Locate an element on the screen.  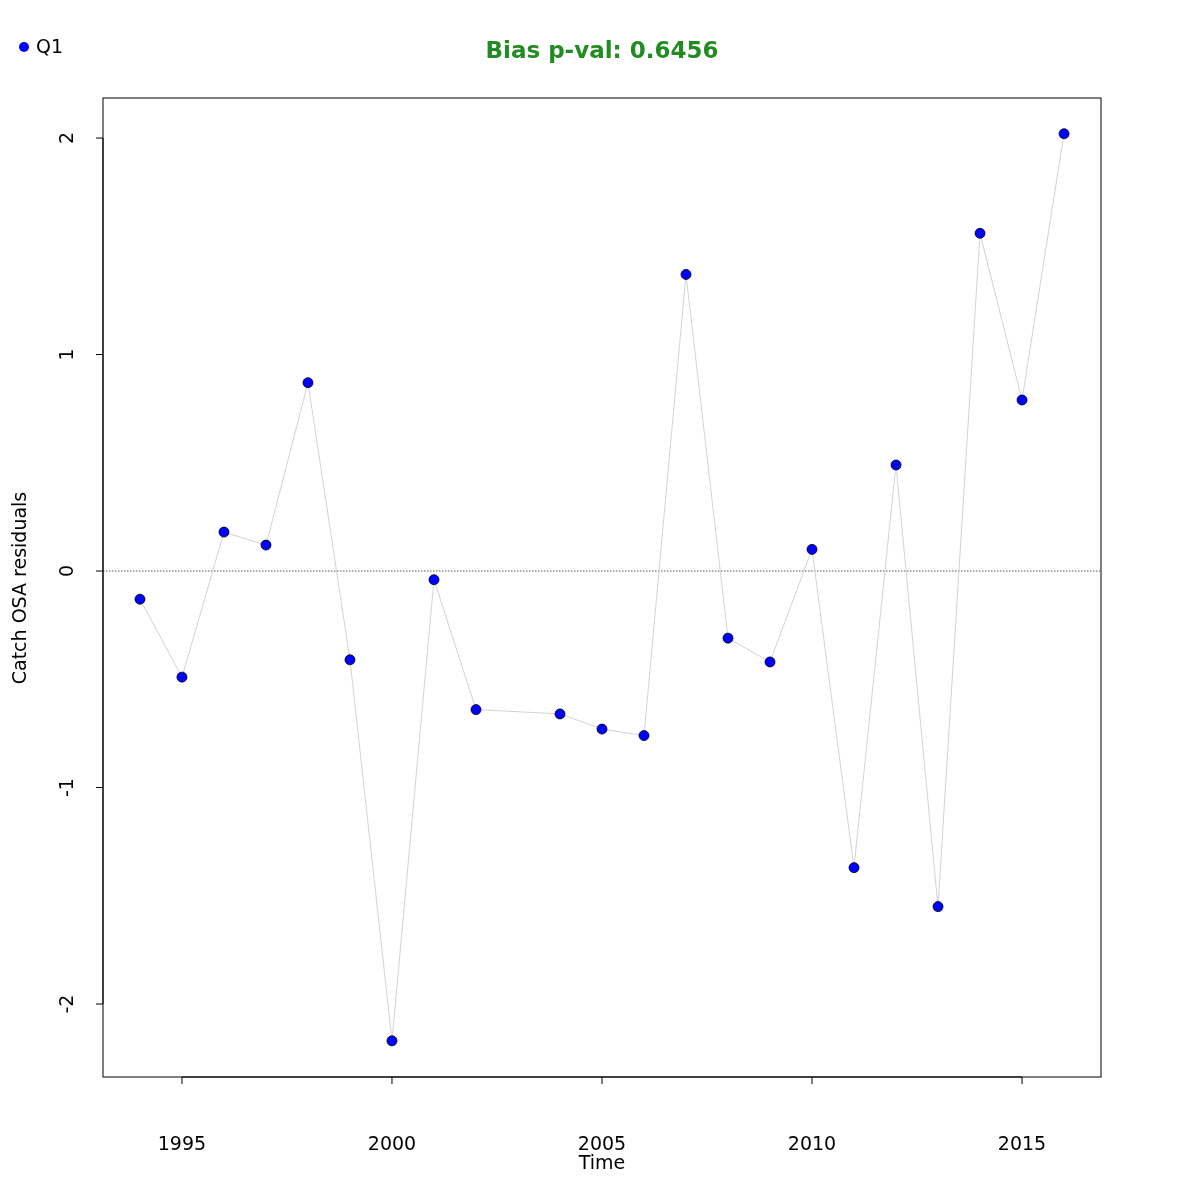
tick-label: -1 is located at coordinates (66, 787).